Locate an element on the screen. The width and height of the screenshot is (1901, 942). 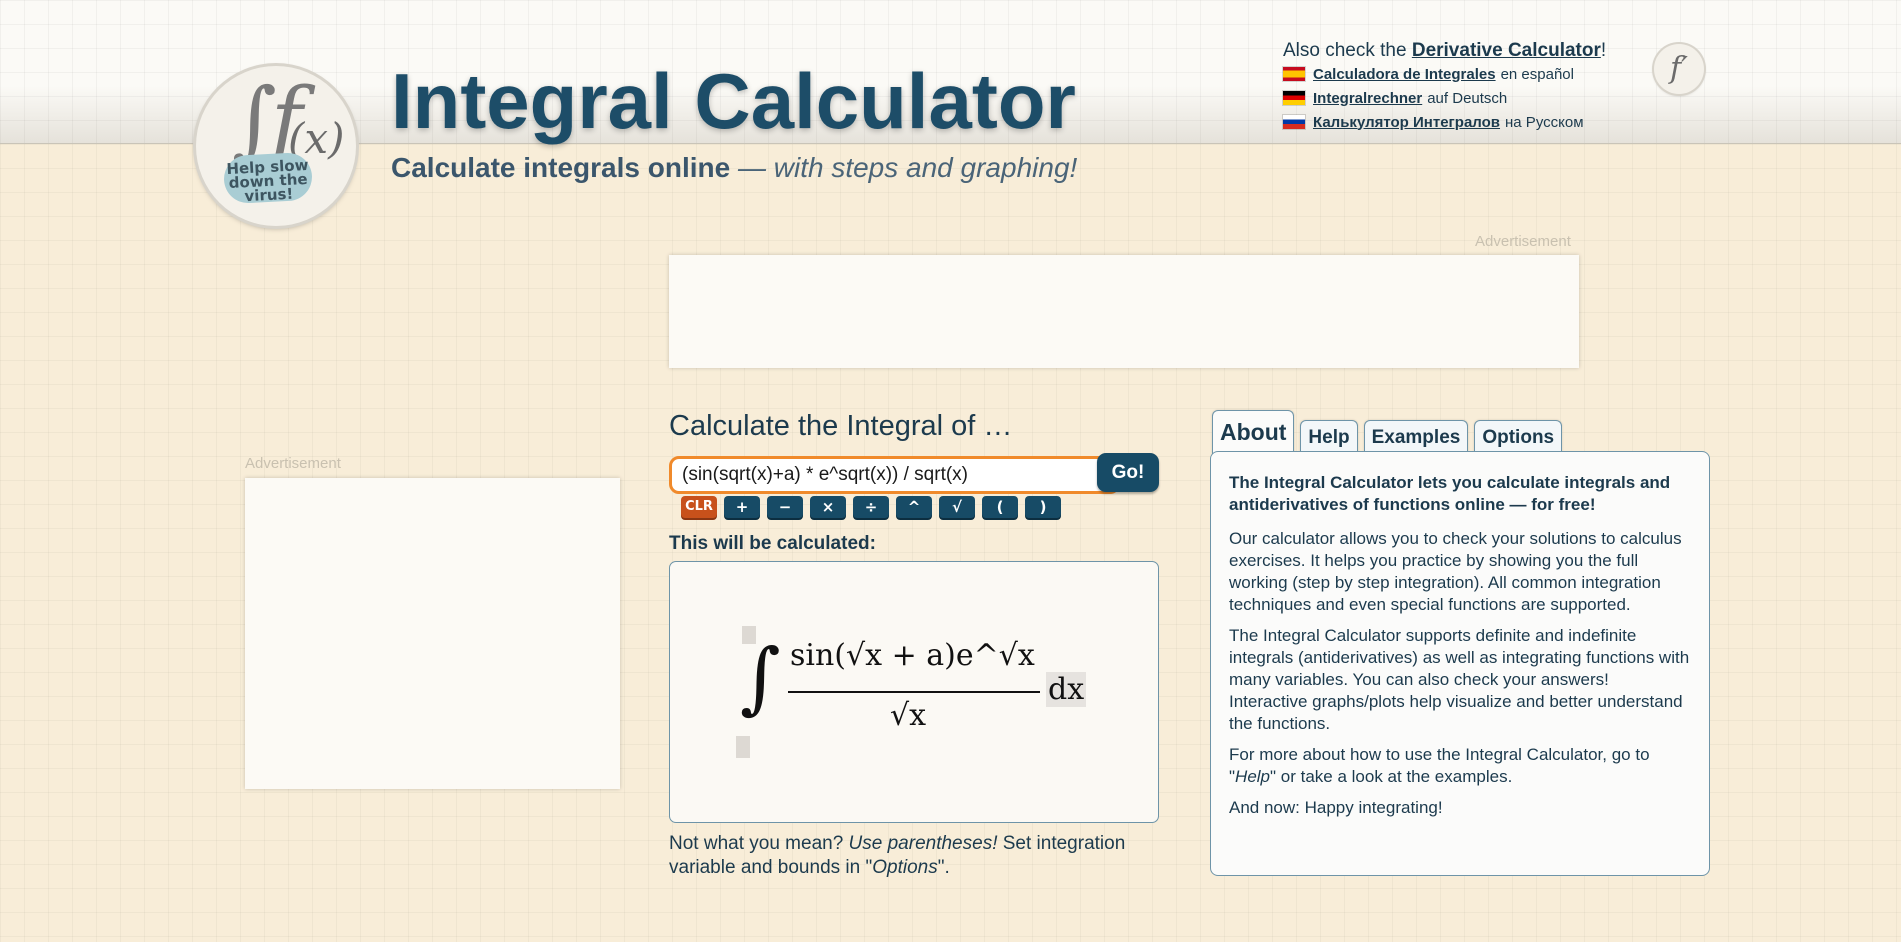
clear-key: CLR is located at coordinates (699, 507).